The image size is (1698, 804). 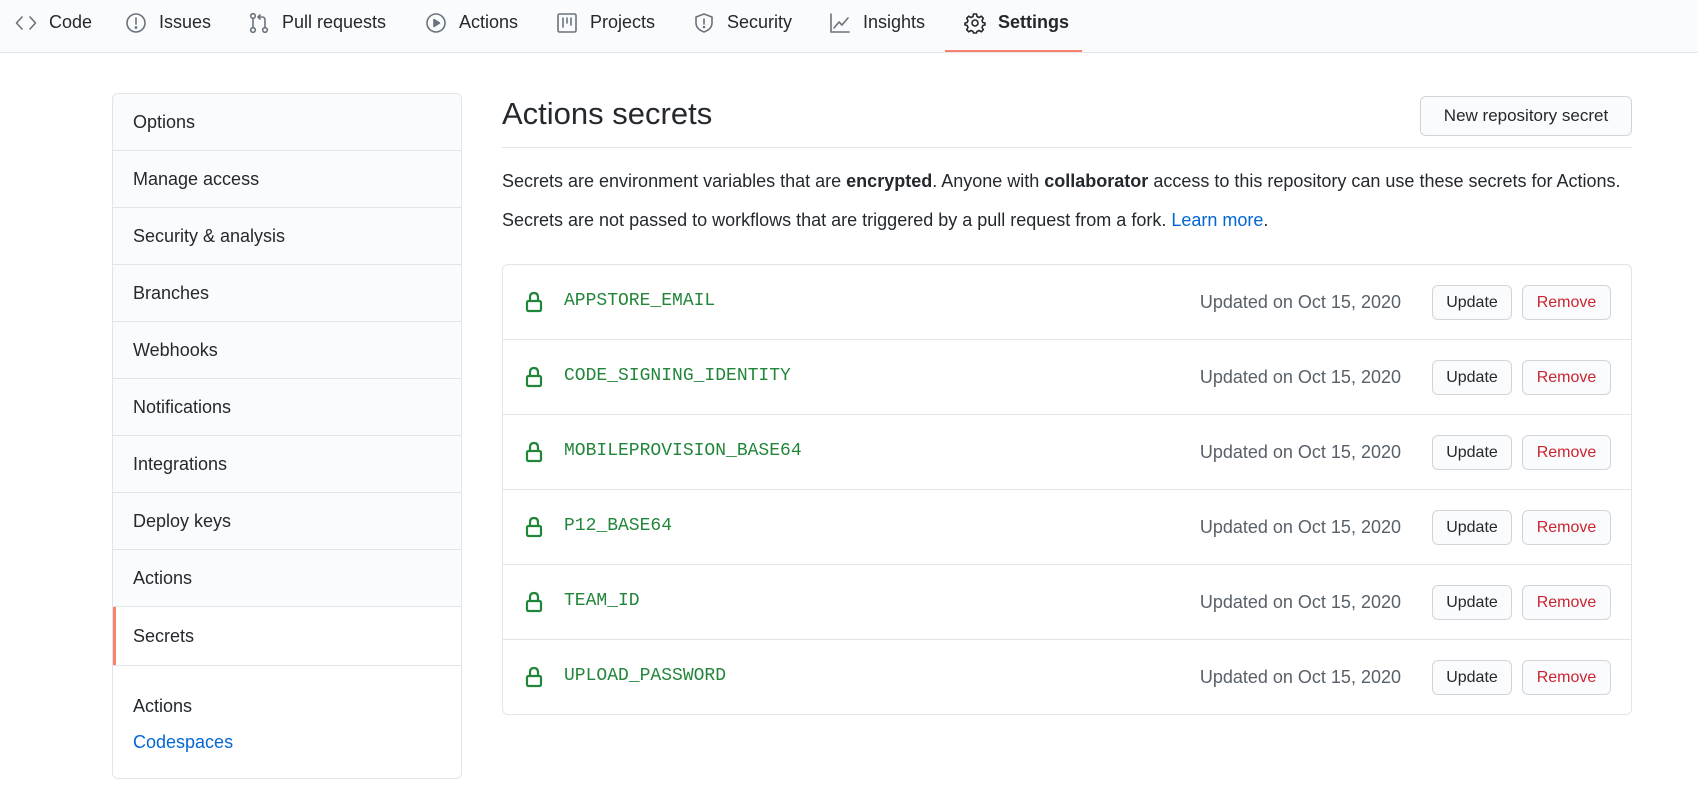 What do you see at coordinates (704, 22) in the screenshot?
I see `shield-icon` at bounding box center [704, 22].